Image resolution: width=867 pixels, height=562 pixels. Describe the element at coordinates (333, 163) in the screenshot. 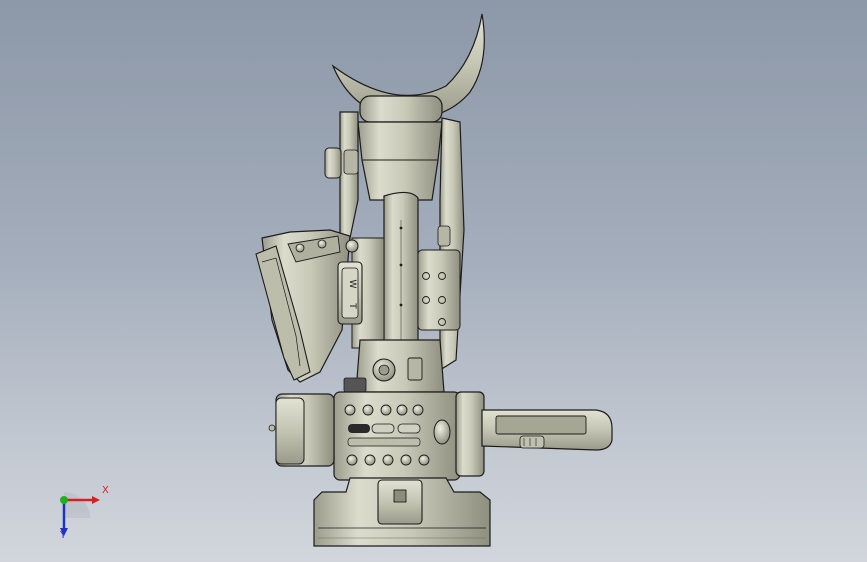

I see `side-button` at that location.